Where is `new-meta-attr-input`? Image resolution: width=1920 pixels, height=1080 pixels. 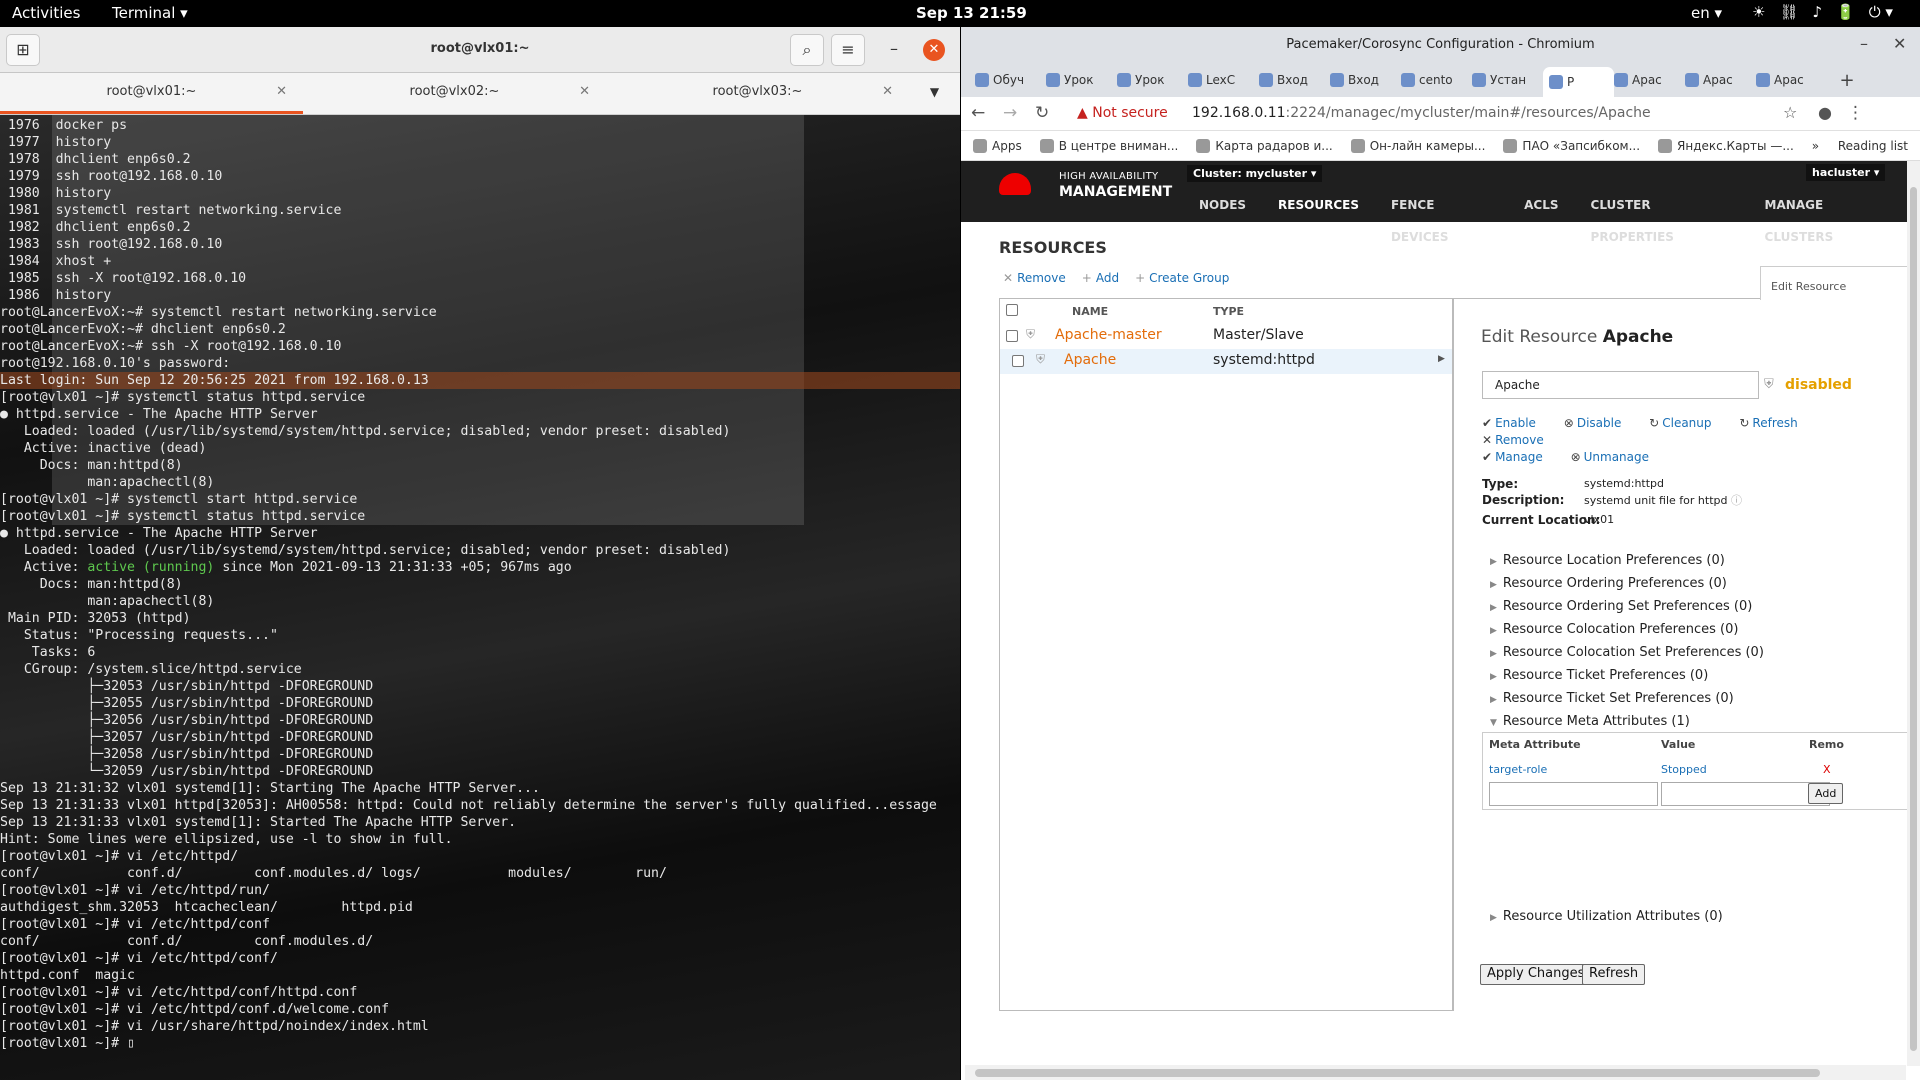
new-meta-attr-input is located at coordinates (1573, 794).